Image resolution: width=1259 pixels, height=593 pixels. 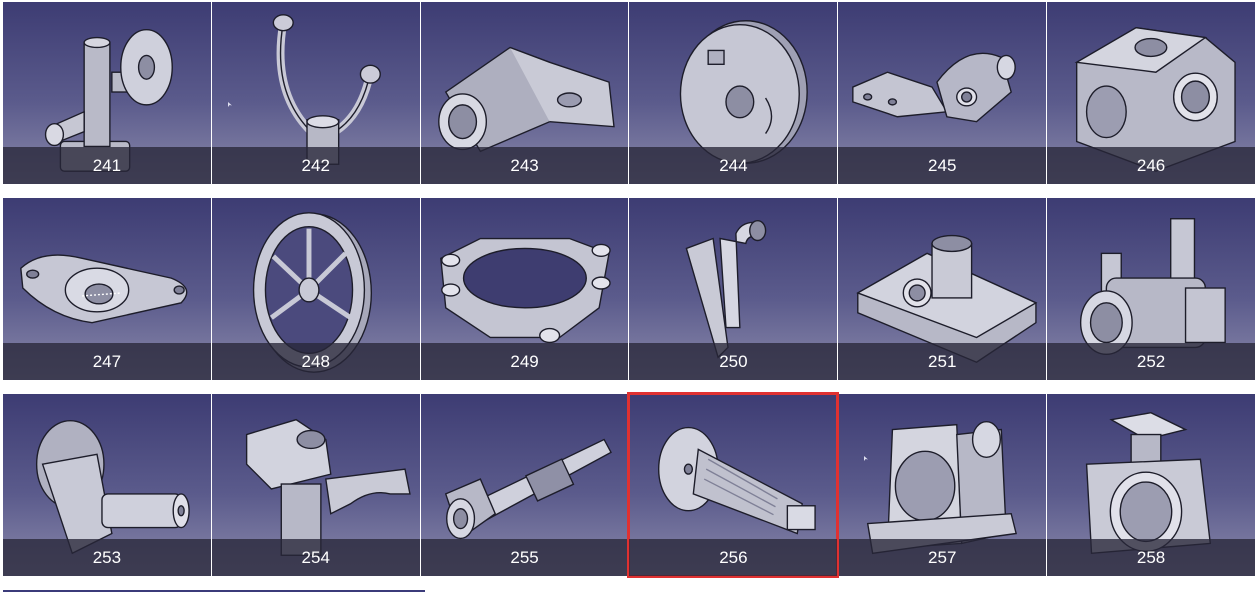 What do you see at coordinates (733, 165) in the screenshot?
I see `tile-label: 244` at bounding box center [733, 165].